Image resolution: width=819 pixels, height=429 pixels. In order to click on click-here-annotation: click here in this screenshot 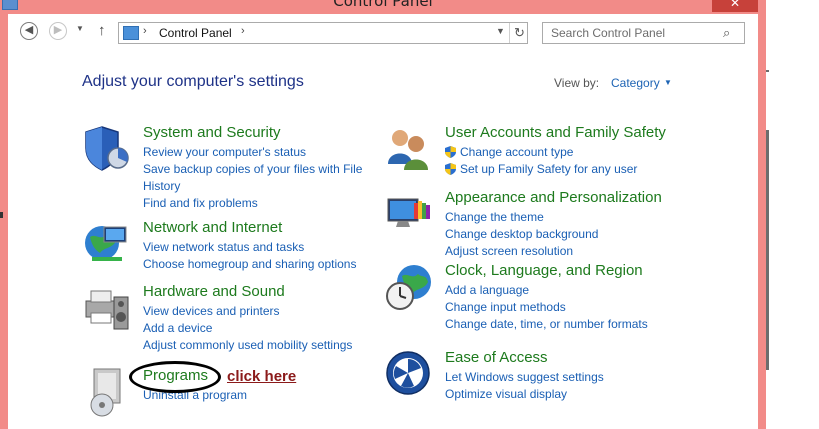, I will do `click(262, 376)`.